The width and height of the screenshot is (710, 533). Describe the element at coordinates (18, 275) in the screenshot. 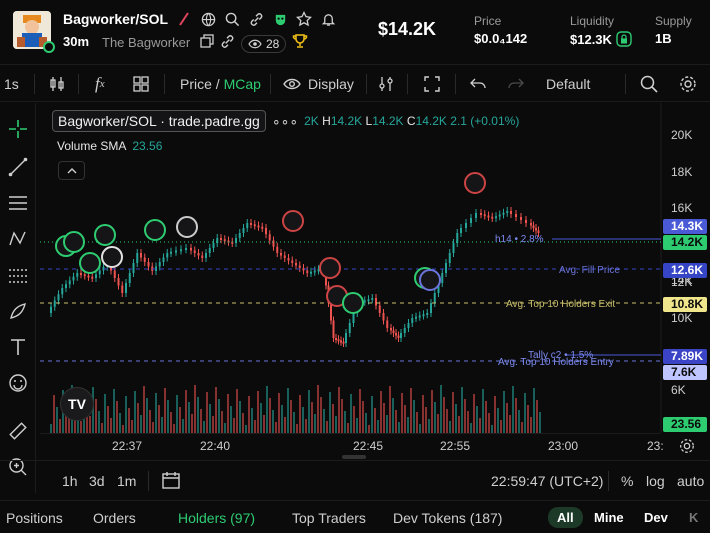

I see `fib-icon` at that location.